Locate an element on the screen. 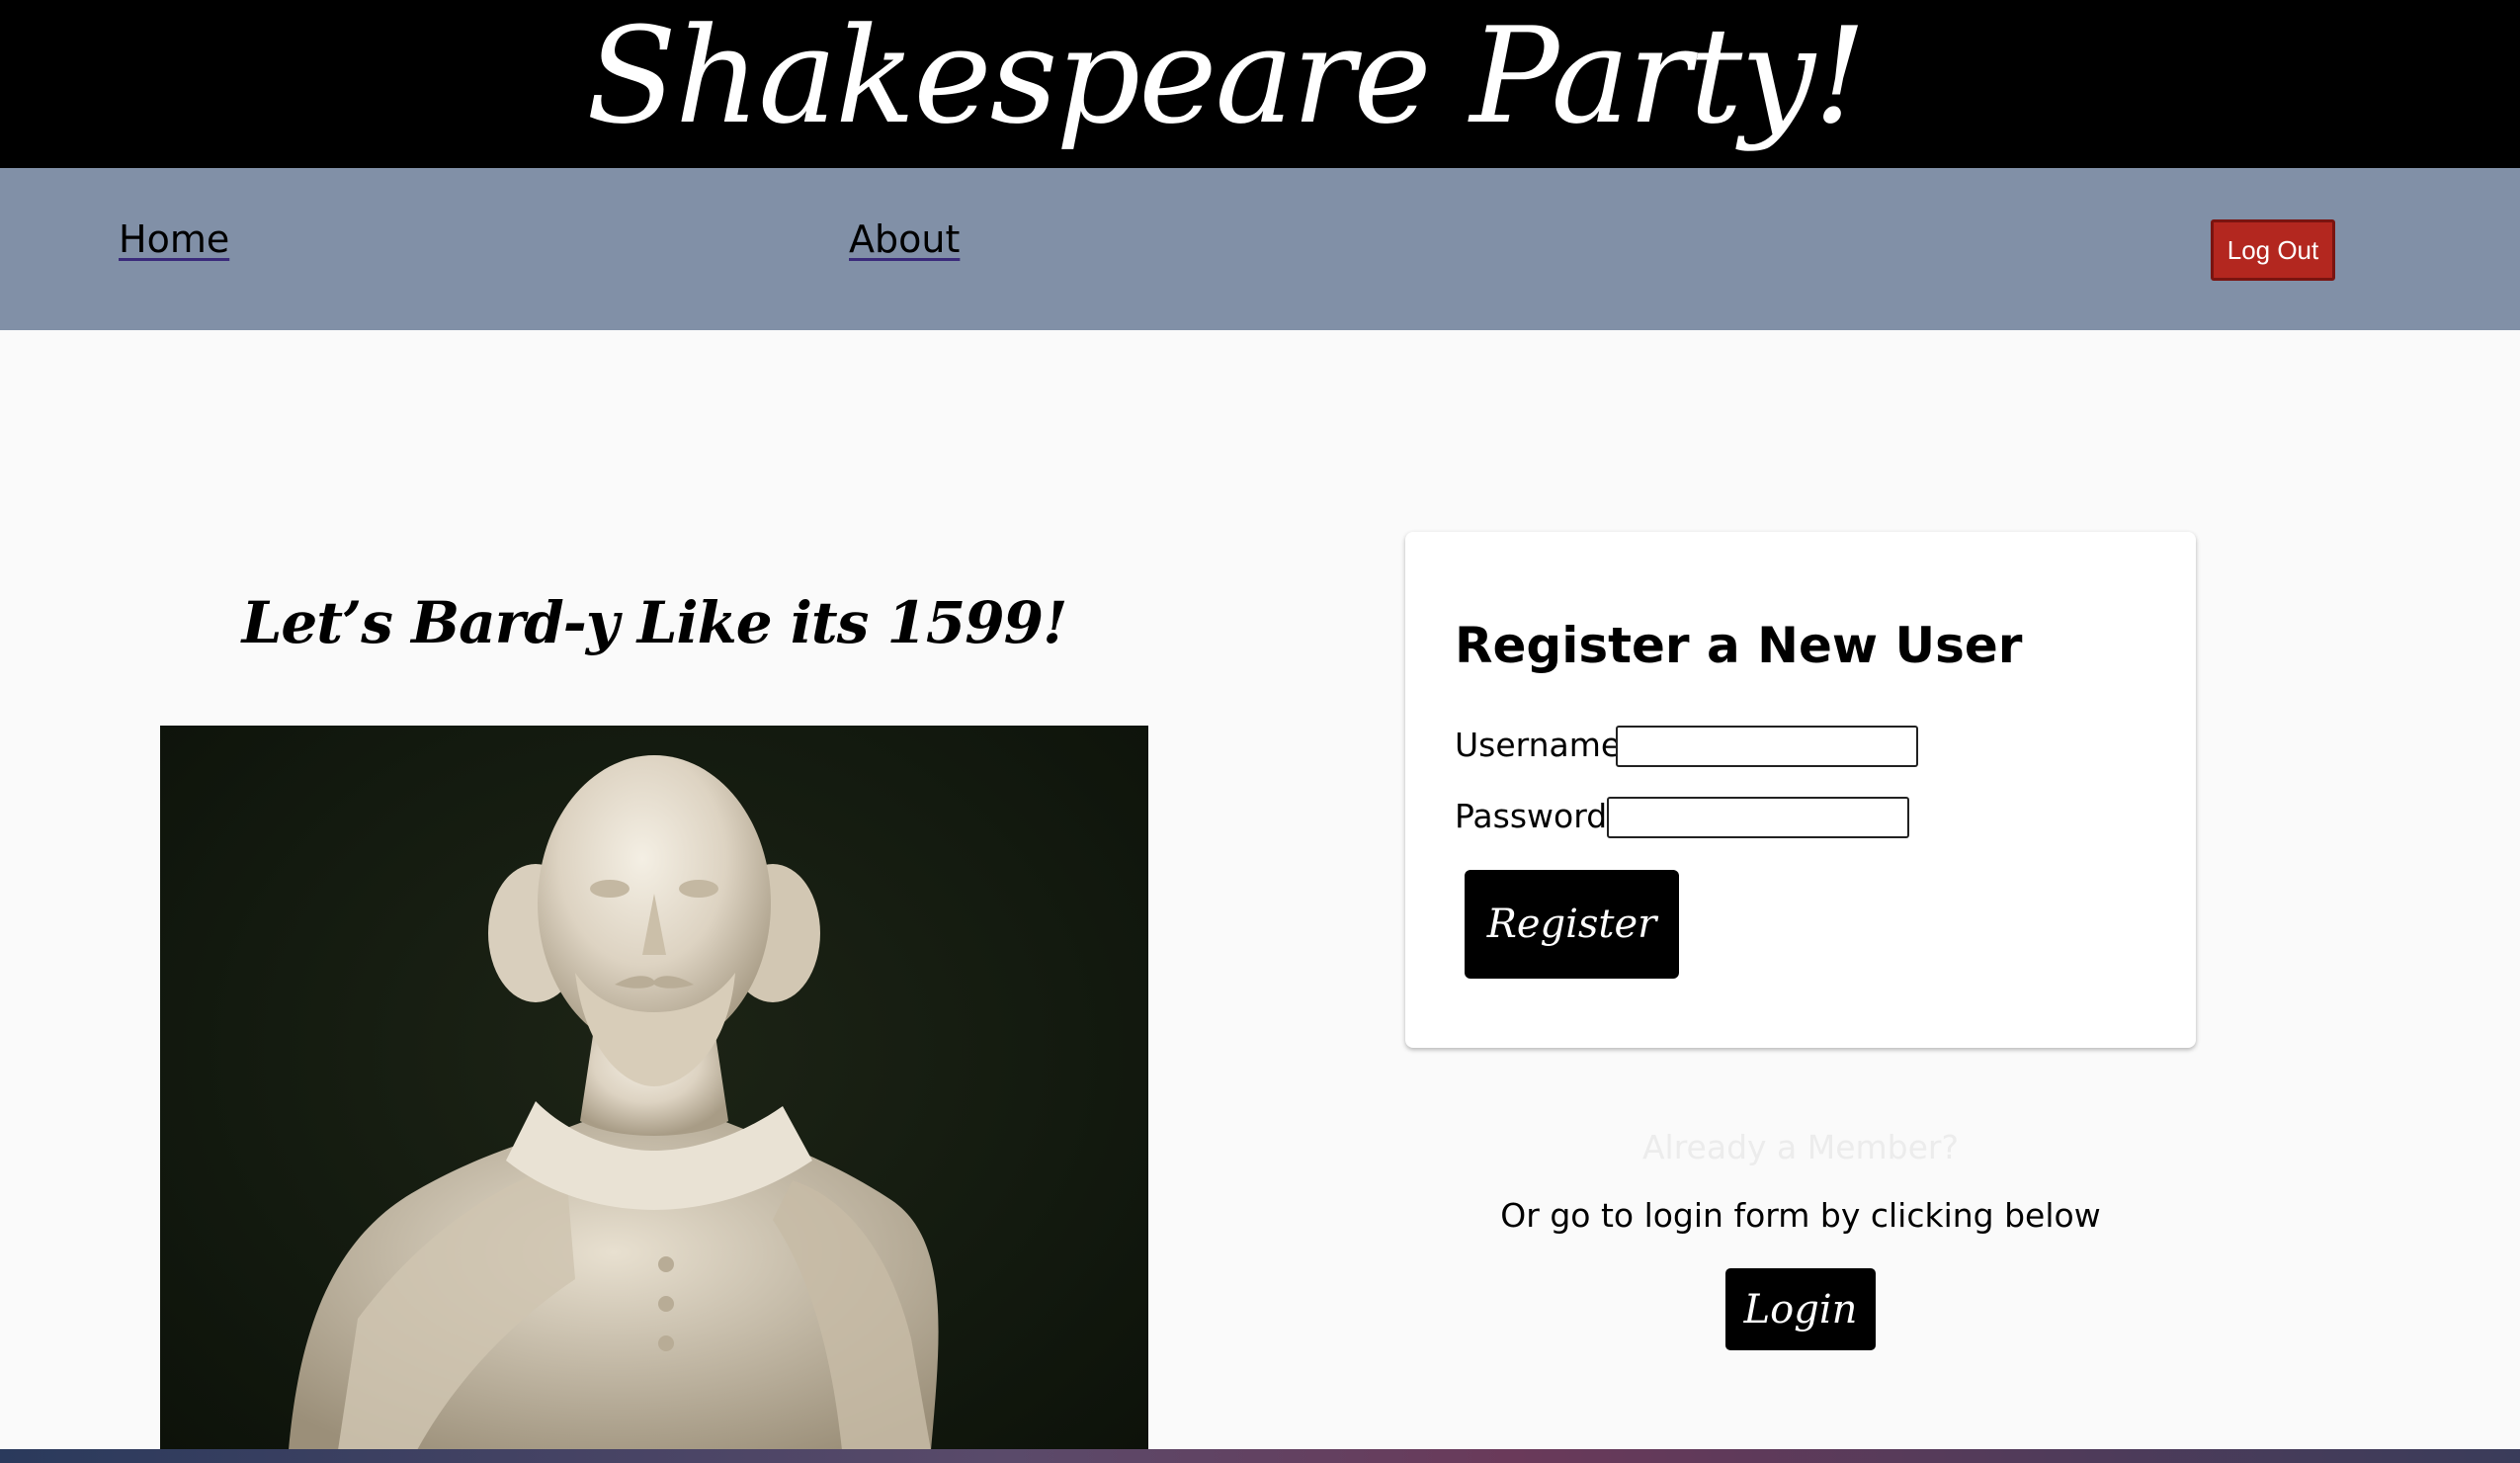 The height and width of the screenshot is (1463, 2520). nav-bar: Home About Log Out is located at coordinates (1260, 249).